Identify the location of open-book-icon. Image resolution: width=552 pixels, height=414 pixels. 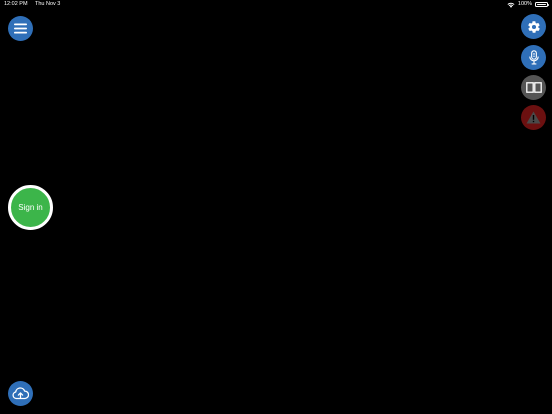
(533, 87).